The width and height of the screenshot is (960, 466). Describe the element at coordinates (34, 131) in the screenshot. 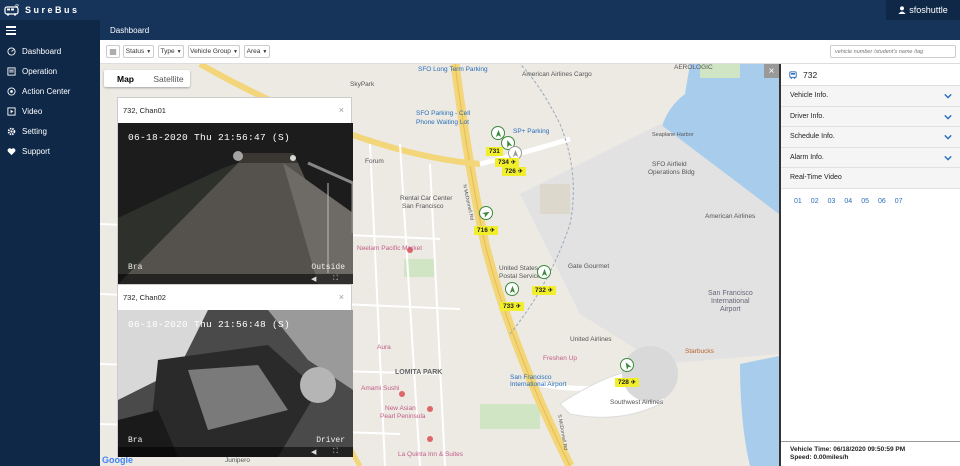

I see `sidebar-item-label: Setting` at that location.